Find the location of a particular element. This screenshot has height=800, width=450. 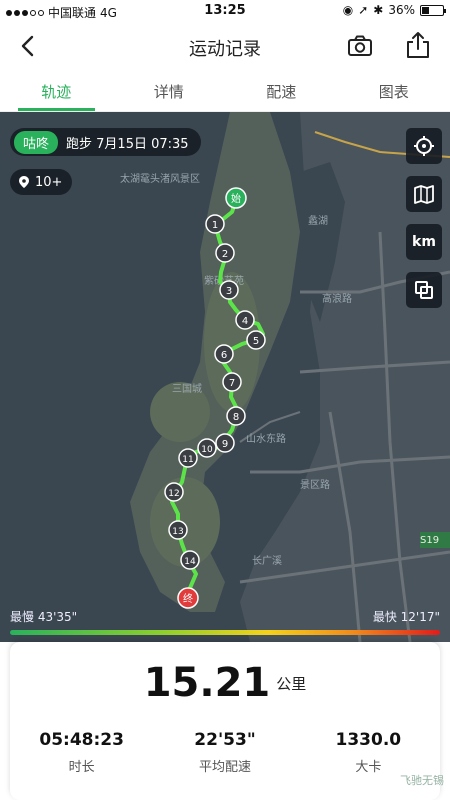

svg-text: 5 is located at coordinates (256, 341).